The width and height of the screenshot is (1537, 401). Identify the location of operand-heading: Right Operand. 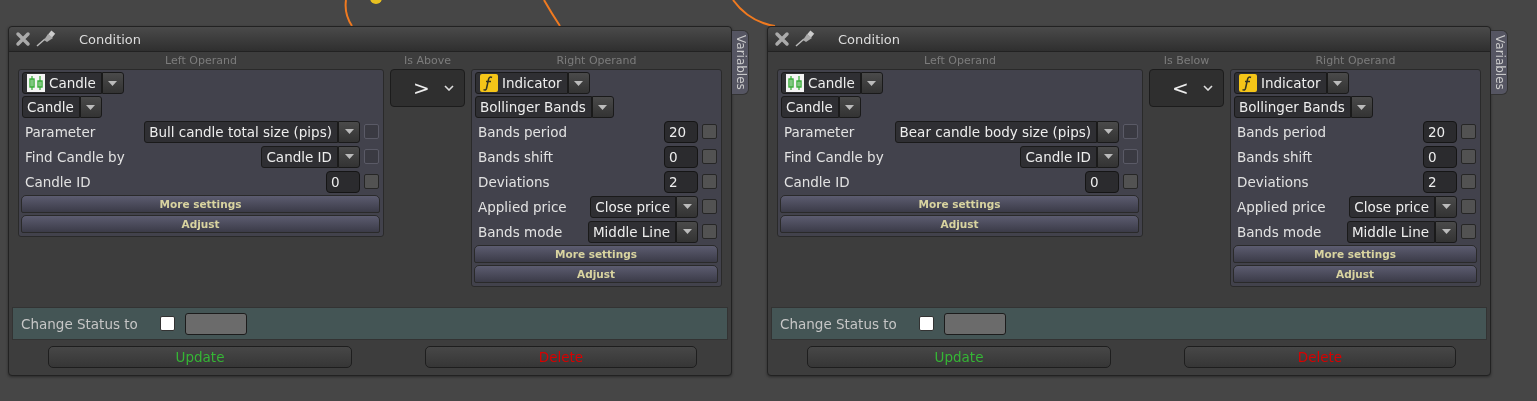
(596, 61).